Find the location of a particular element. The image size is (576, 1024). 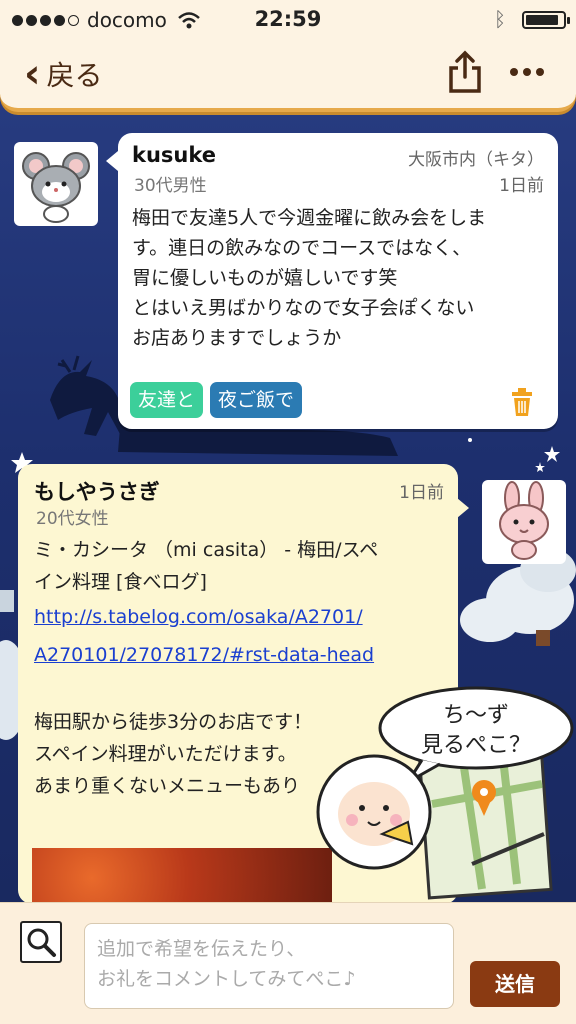

status-bar: docomo 22:59 ᛒ is located at coordinates (288, 20).